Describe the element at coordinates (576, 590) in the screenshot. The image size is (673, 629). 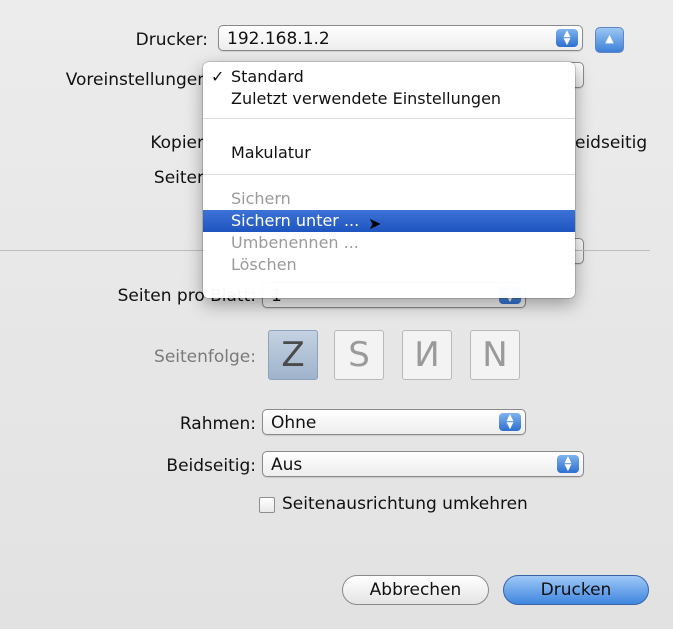
I see `print-button: Drucken` at that location.